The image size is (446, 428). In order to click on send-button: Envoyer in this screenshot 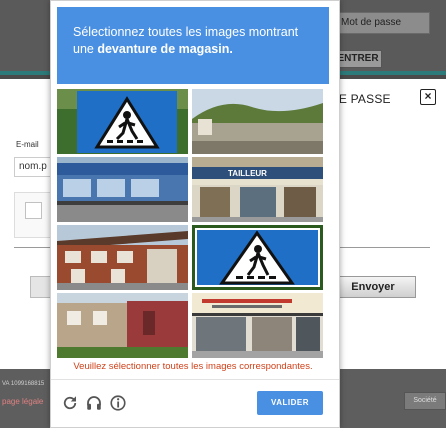, I will do `click(373, 287)`.